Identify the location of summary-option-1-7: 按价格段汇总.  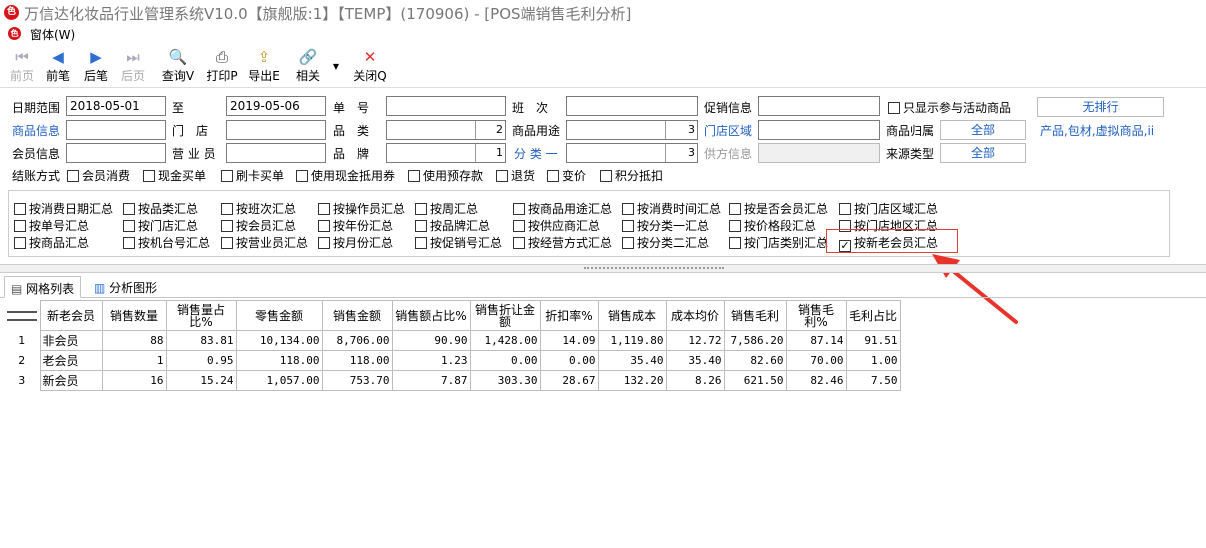
(772, 225).